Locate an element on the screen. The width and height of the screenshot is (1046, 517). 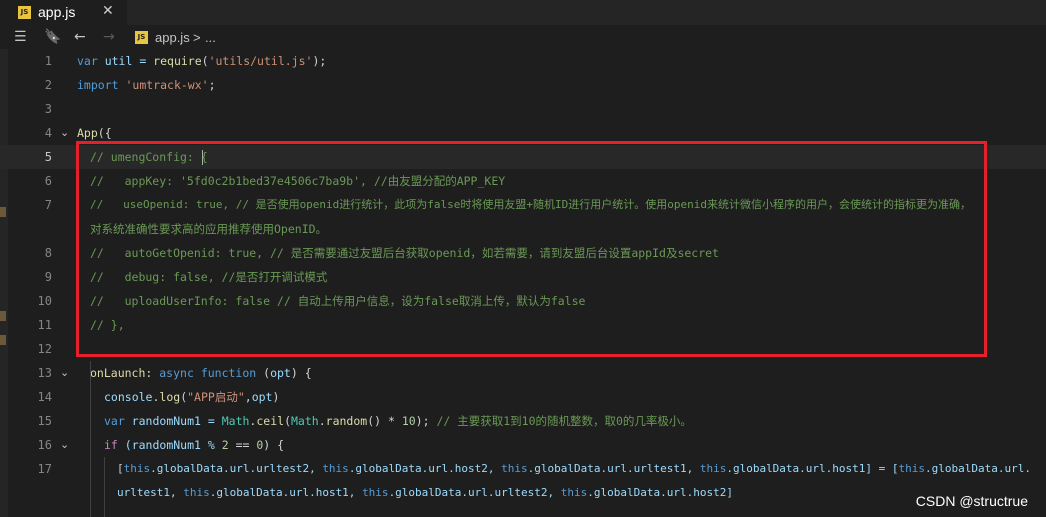
line-number: 17 is located at coordinates (44, 469).